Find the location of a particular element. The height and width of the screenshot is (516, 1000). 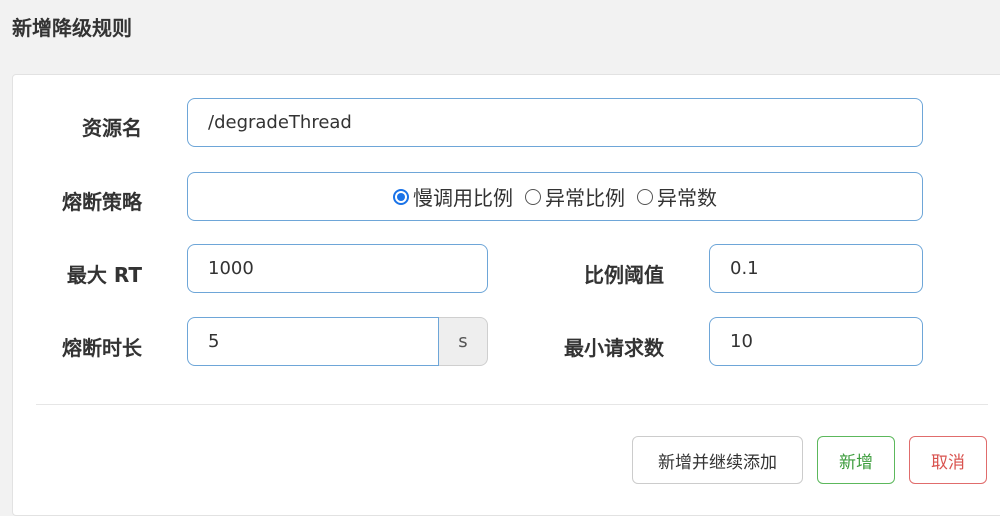

max-rt-label: 最大 RT is located at coordinates (104, 275).